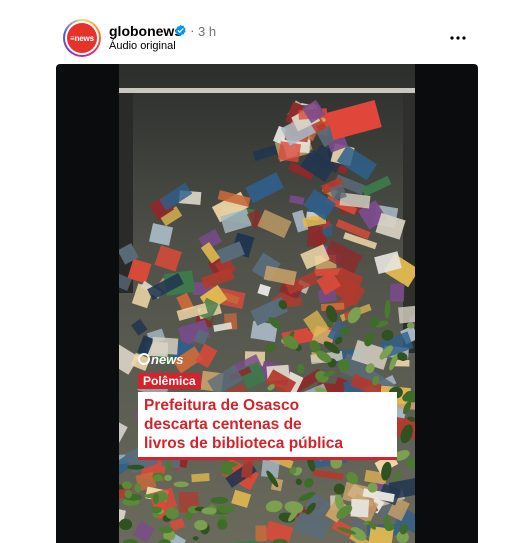 The width and height of the screenshot is (517, 543). I want to click on avatar-story-ring: ≡news, so click(82, 38).